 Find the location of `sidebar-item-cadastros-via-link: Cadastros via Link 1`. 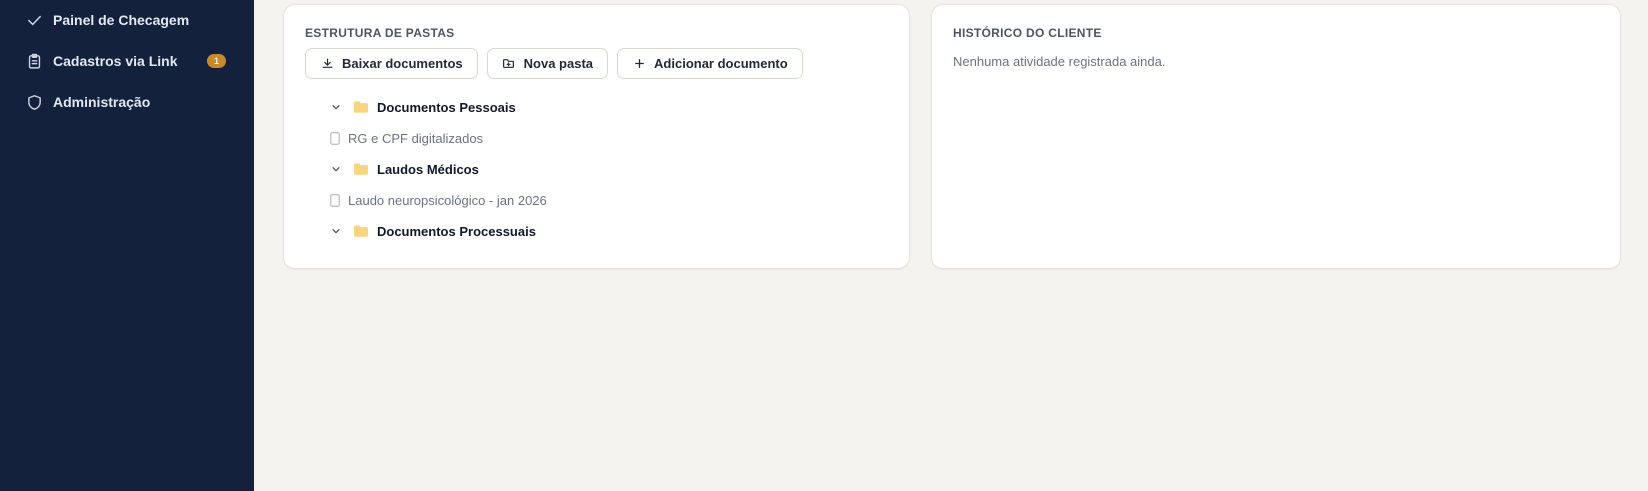

sidebar-item-cadastros-via-link: Cadastros via Link 1 is located at coordinates (127, 61).